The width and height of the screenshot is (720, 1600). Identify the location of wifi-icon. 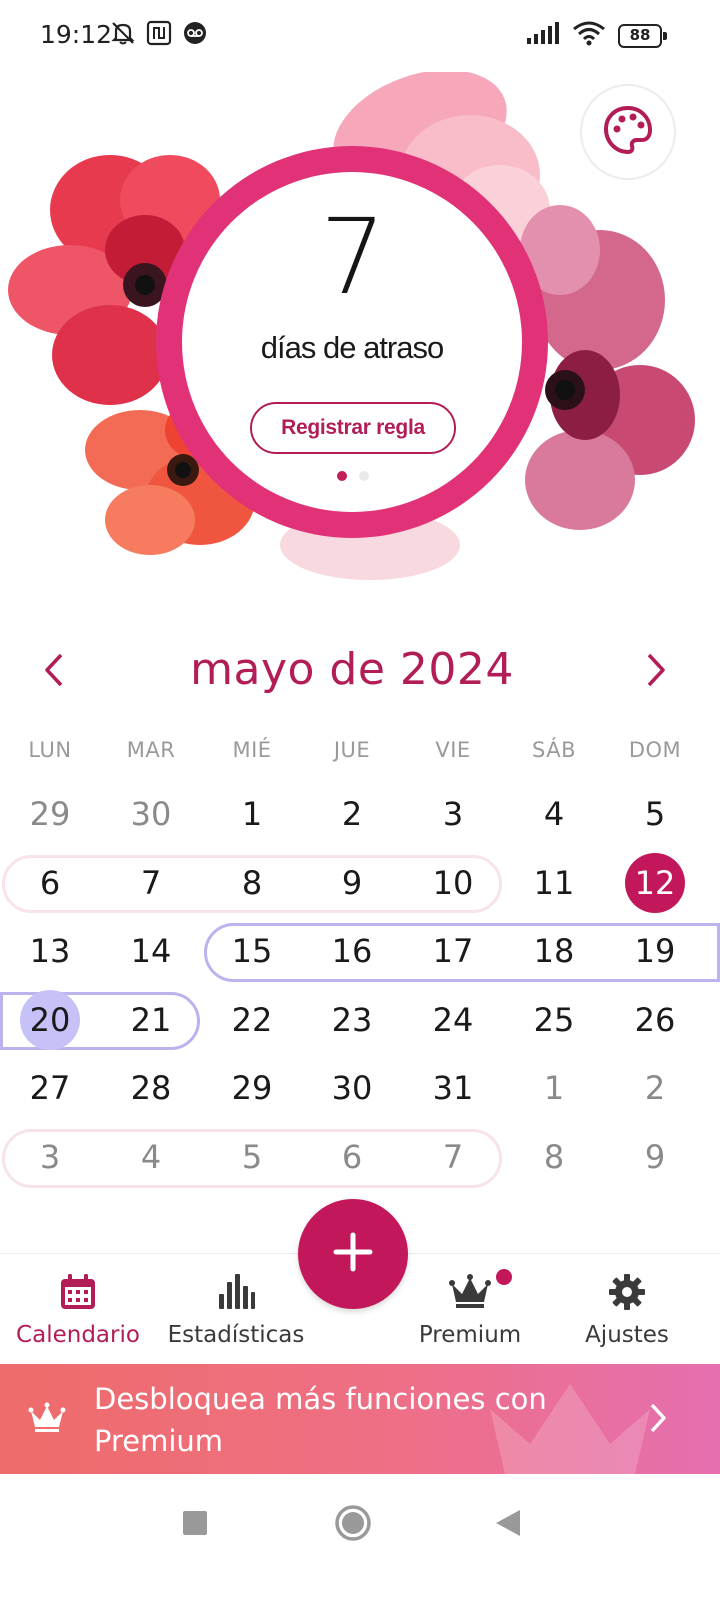
(589, 35).